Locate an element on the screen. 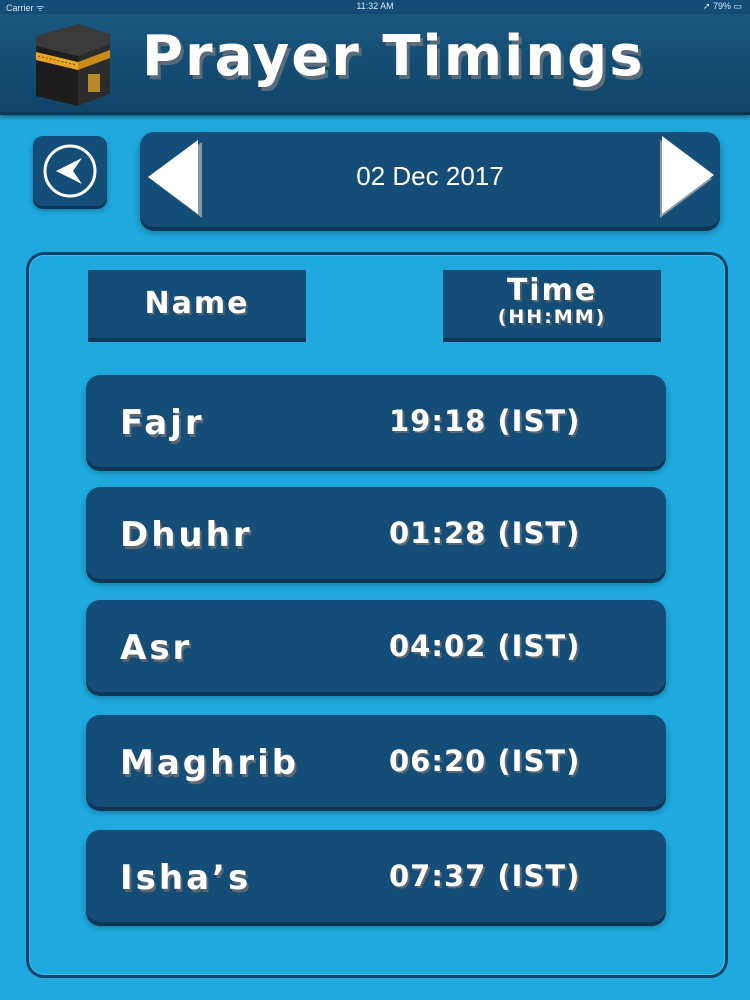 The image size is (750, 1000). back-arrow-icon is located at coordinates (70, 171).